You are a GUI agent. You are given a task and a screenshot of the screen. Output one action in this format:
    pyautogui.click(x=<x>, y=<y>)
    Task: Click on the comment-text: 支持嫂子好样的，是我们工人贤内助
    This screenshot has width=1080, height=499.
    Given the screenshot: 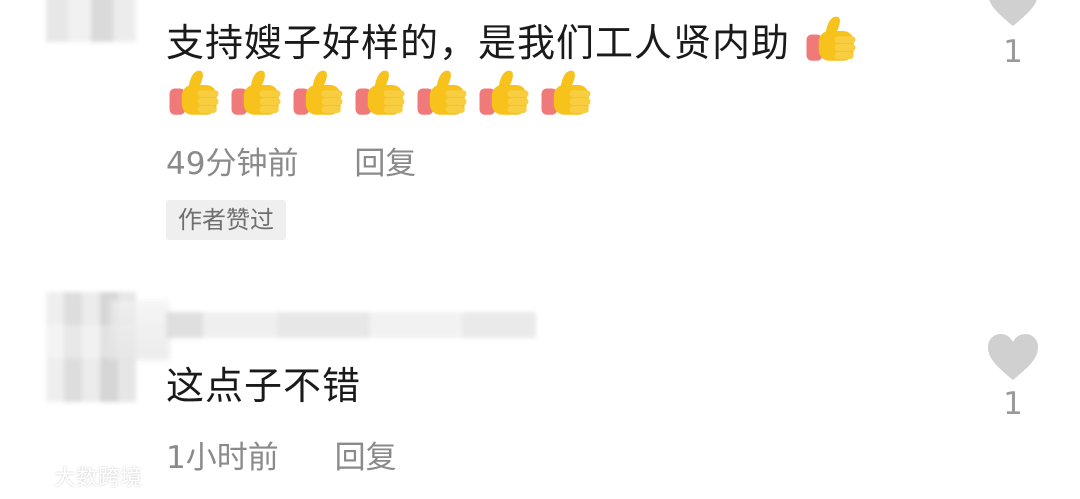 What is the action you would take?
    pyautogui.click(x=512, y=40)
    